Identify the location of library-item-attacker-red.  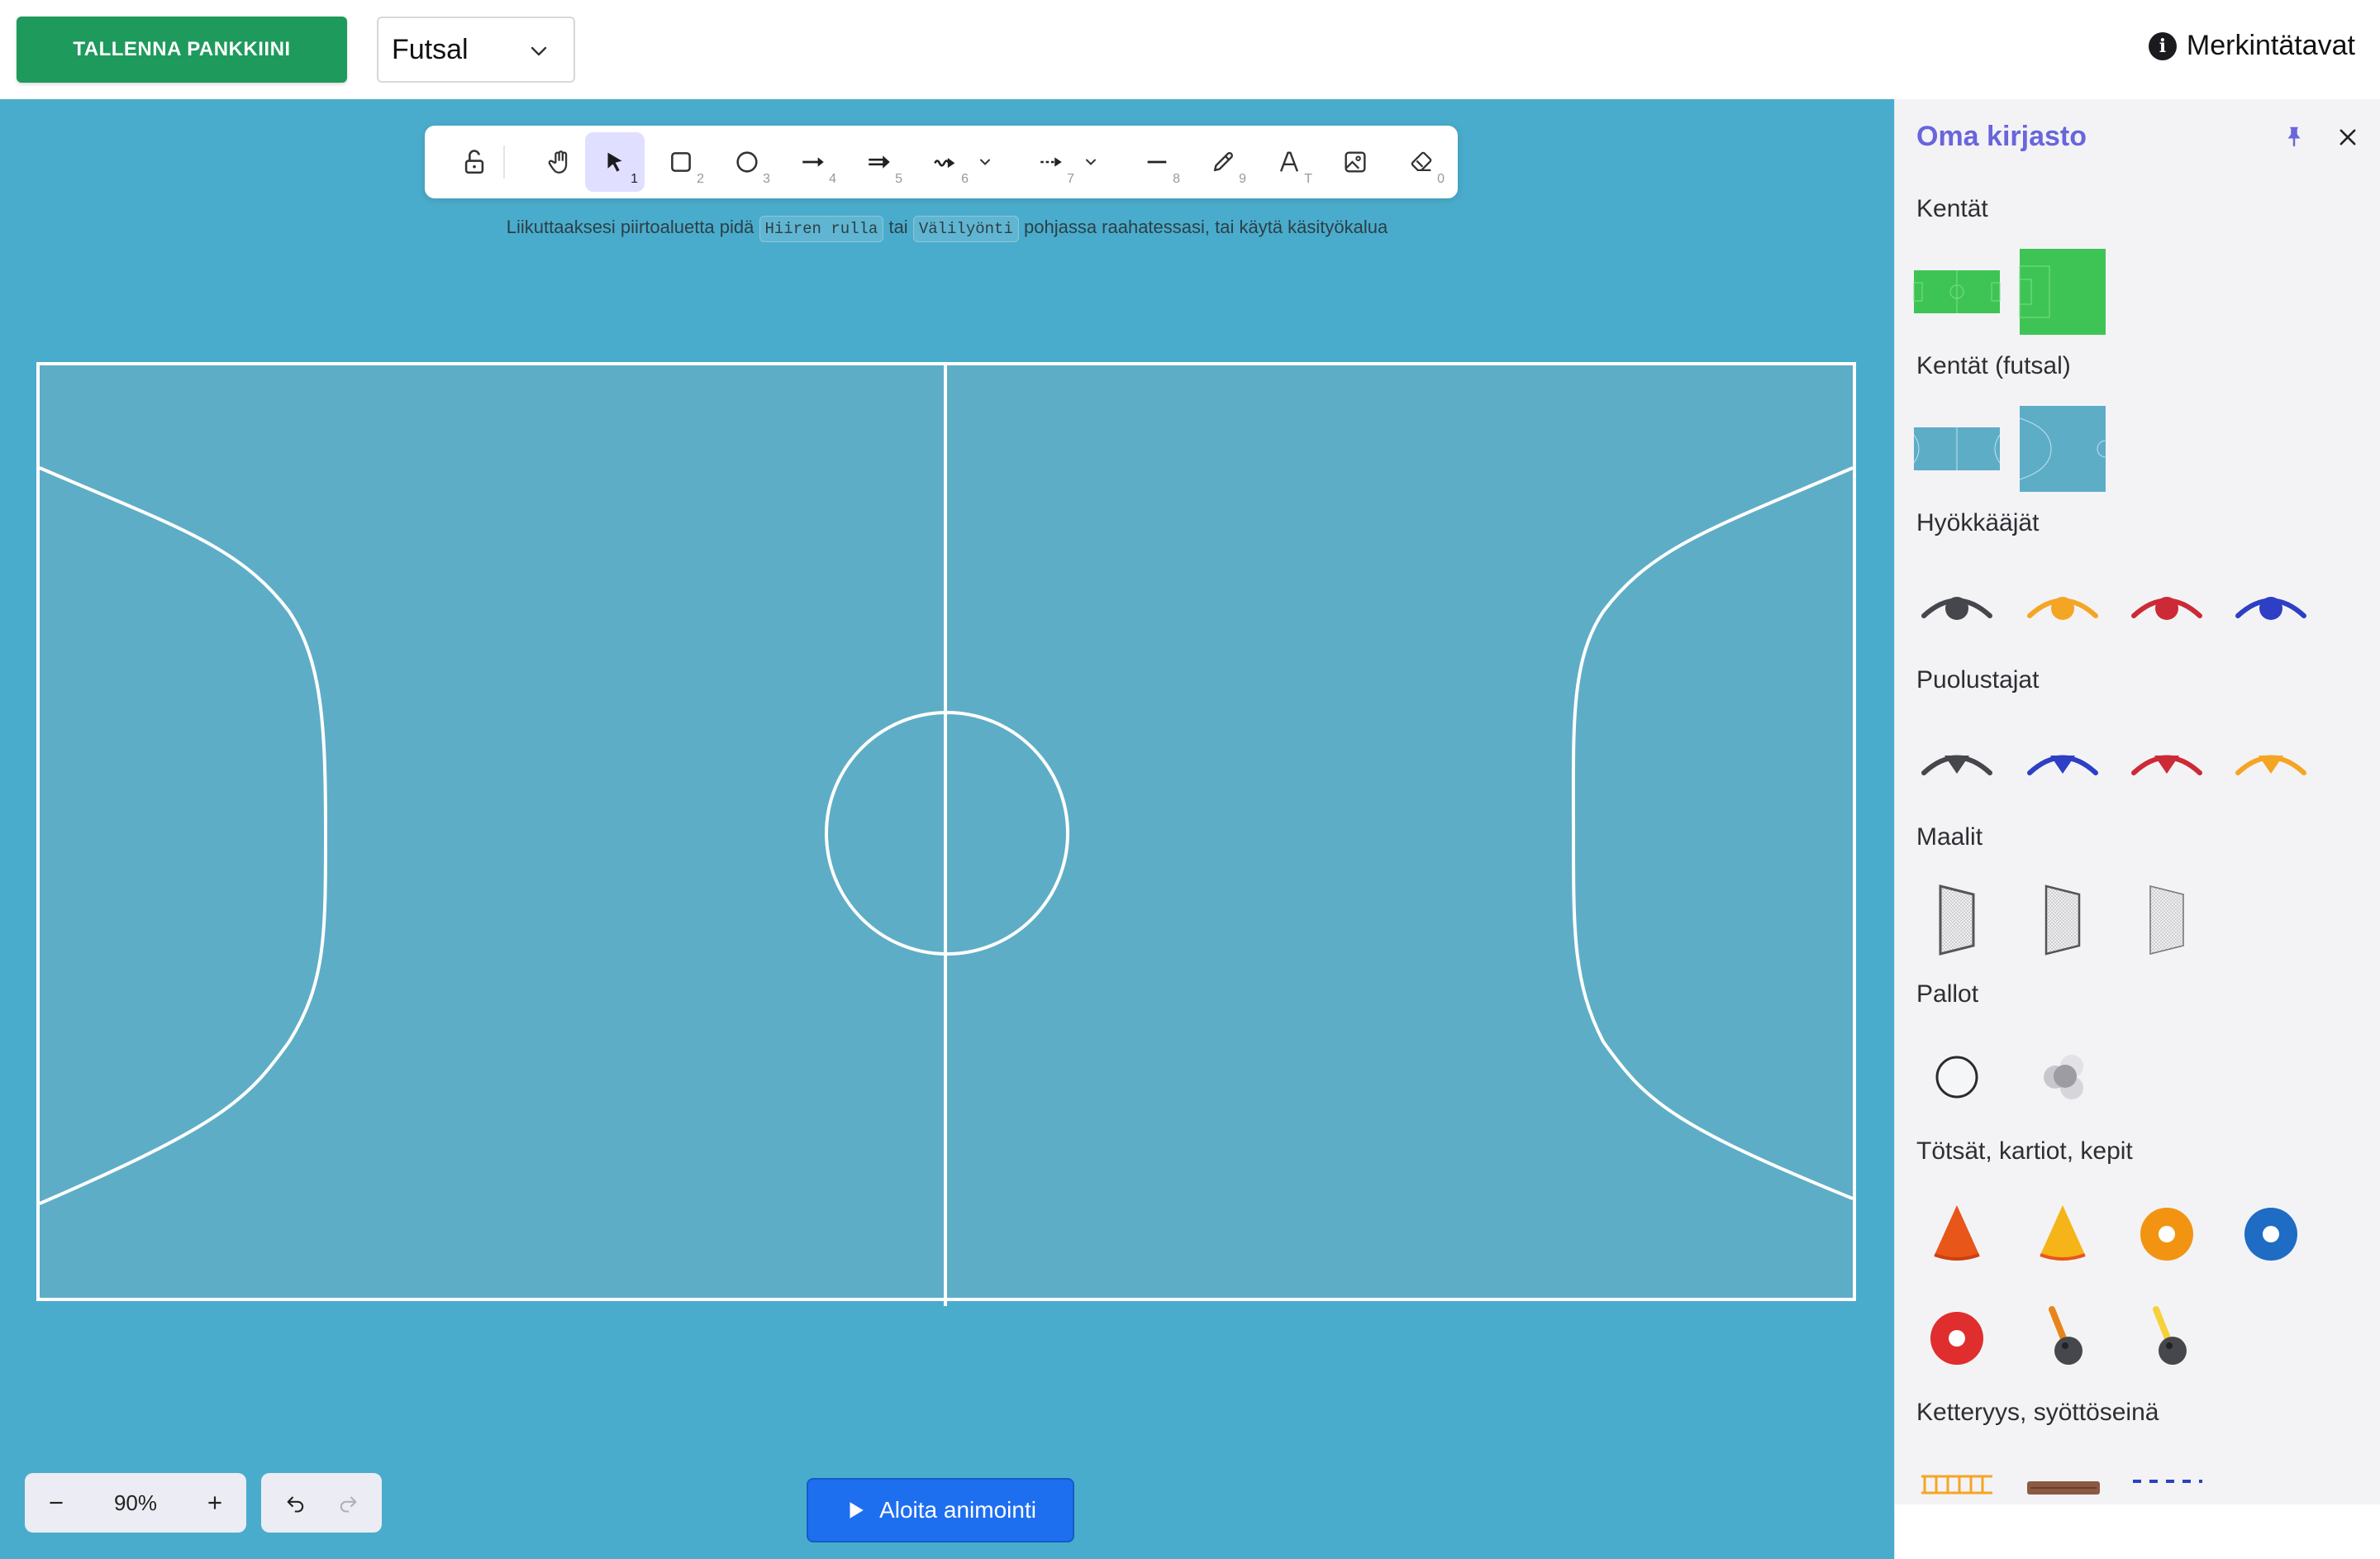
(2167, 606).